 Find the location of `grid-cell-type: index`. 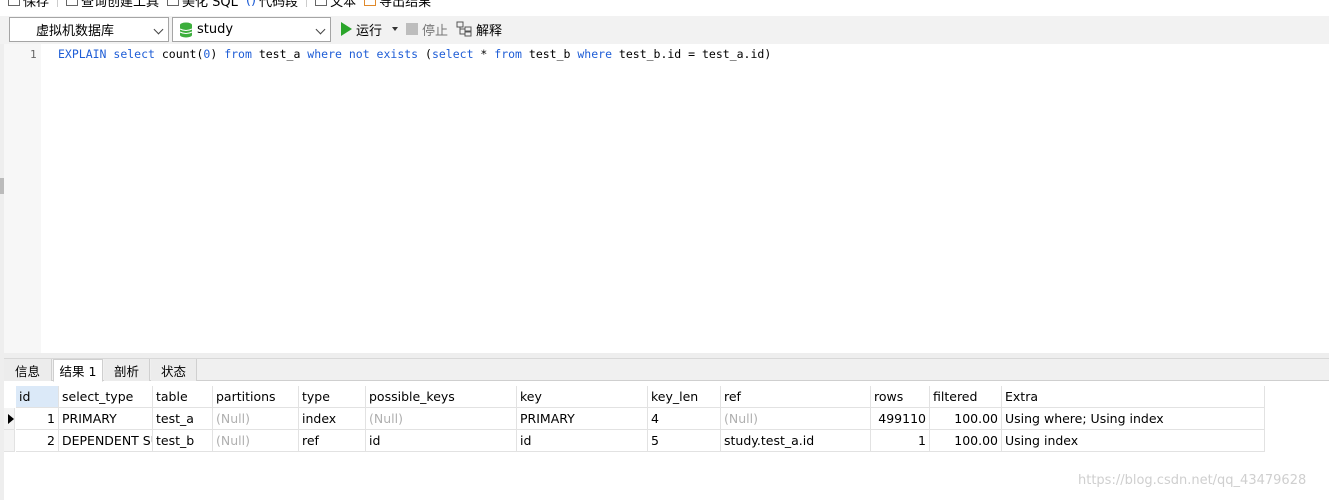

grid-cell-type: index is located at coordinates (332, 419).